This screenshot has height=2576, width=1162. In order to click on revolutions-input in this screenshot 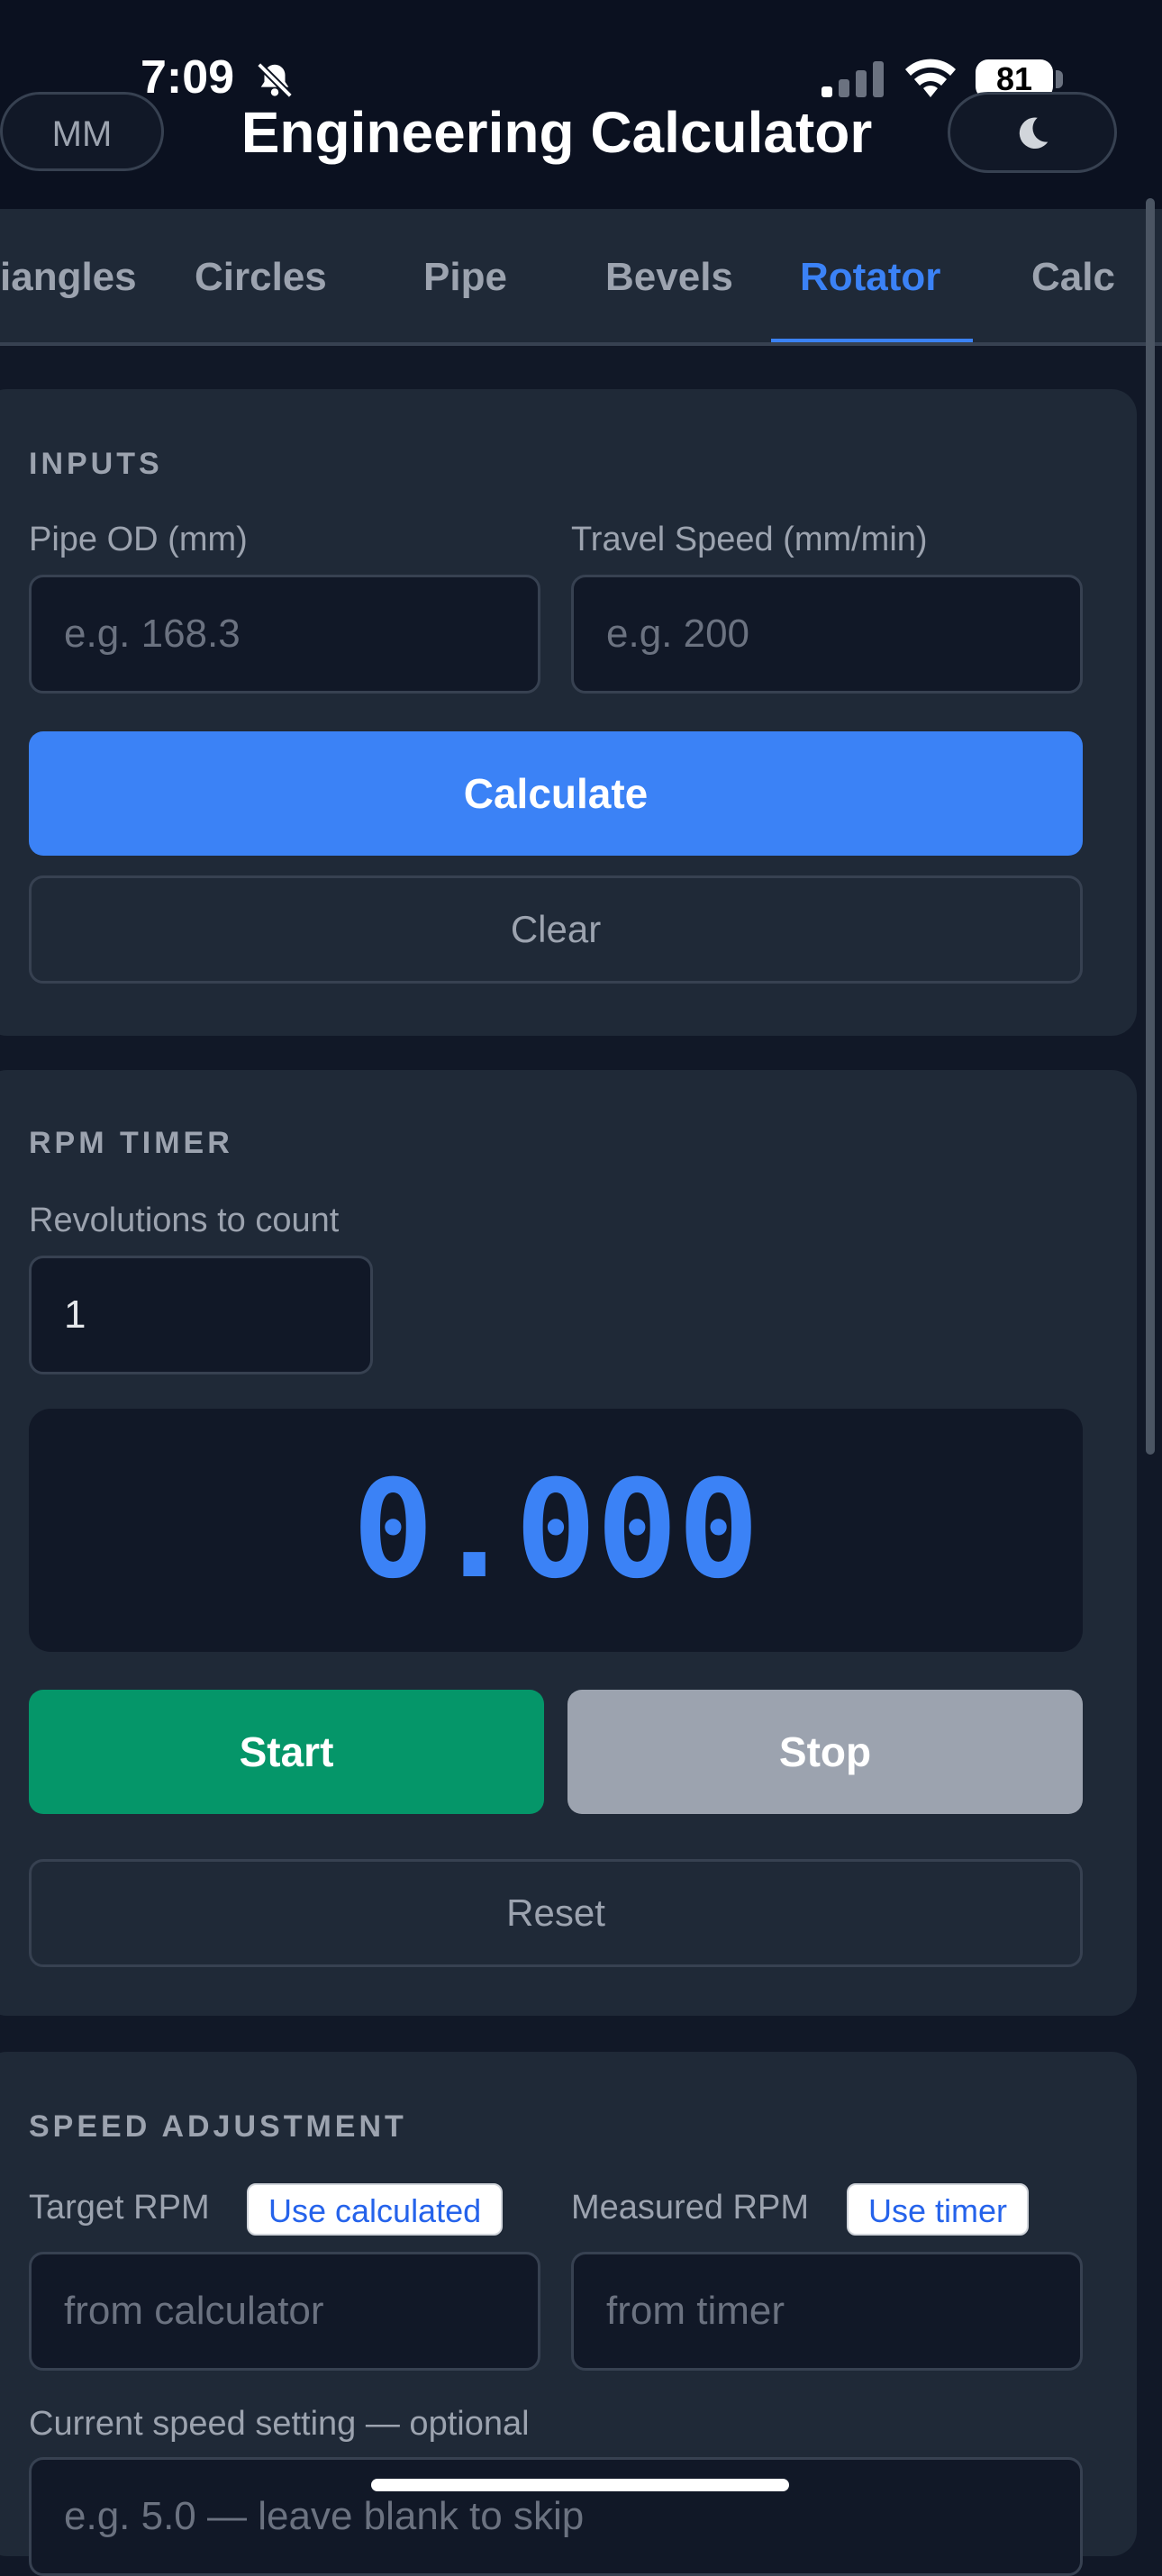, I will do `click(201, 1315)`.